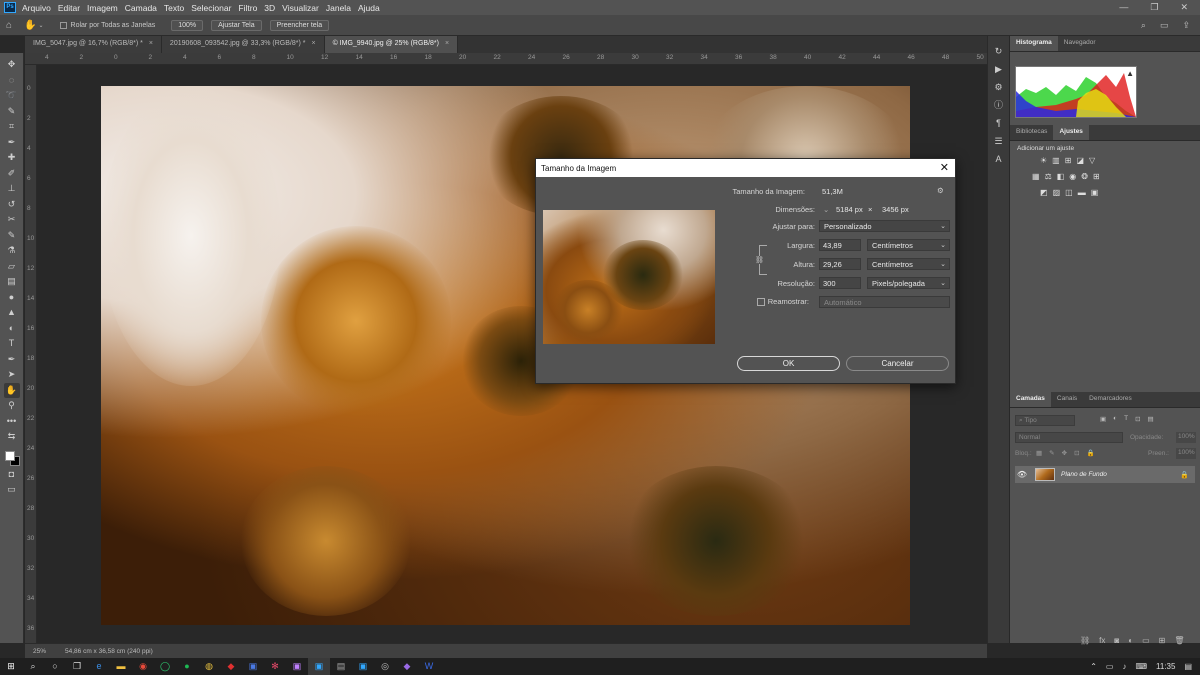 The width and height of the screenshot is (1200, 675). What do you see at coordinates (1039, 453) in the screenshot?
I see `lock-transparent-icon: ▦` at bounding box center [1039, 453].